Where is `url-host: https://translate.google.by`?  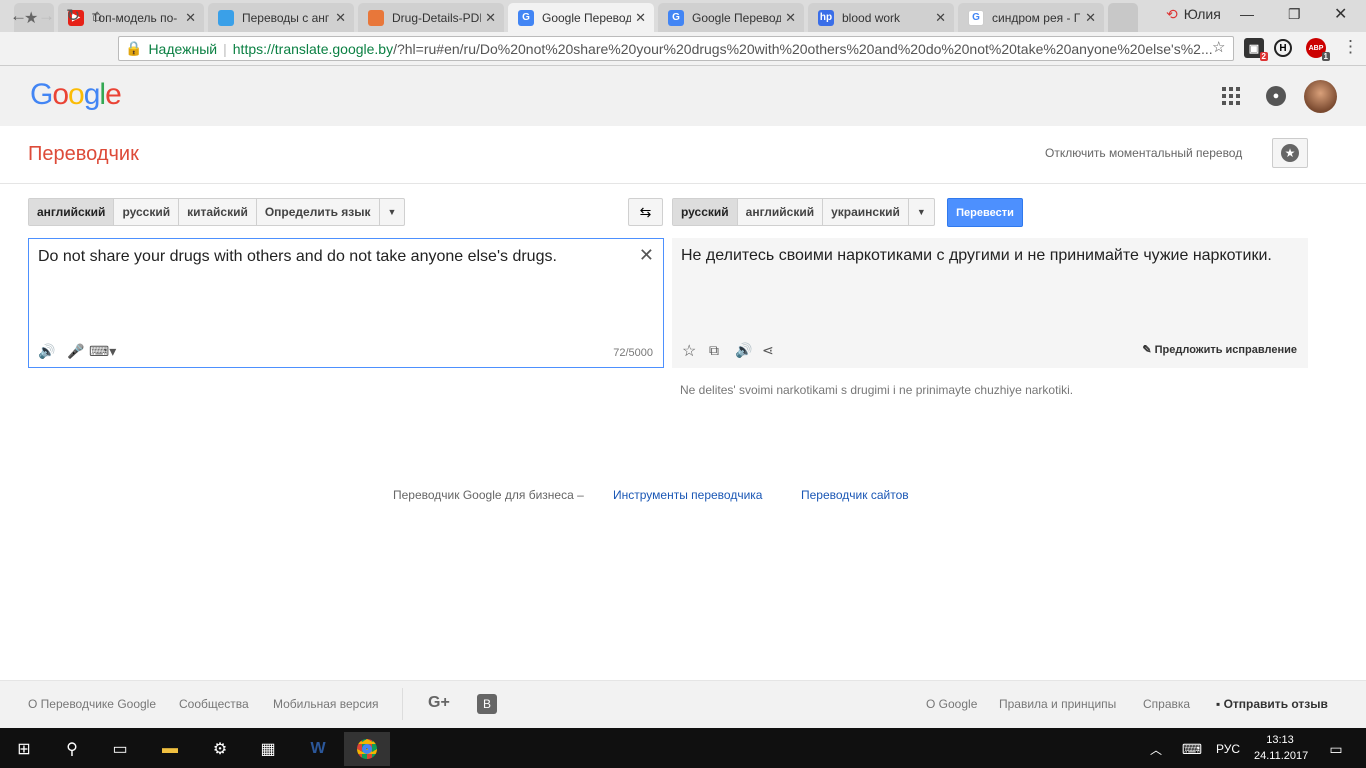 url-host: https://translate.google.by is located at coordinates (313, 48).